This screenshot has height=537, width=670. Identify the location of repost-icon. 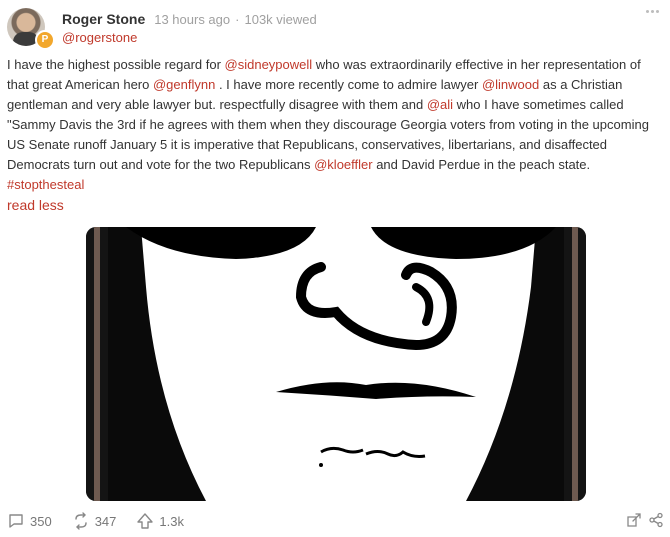
(81, 521).